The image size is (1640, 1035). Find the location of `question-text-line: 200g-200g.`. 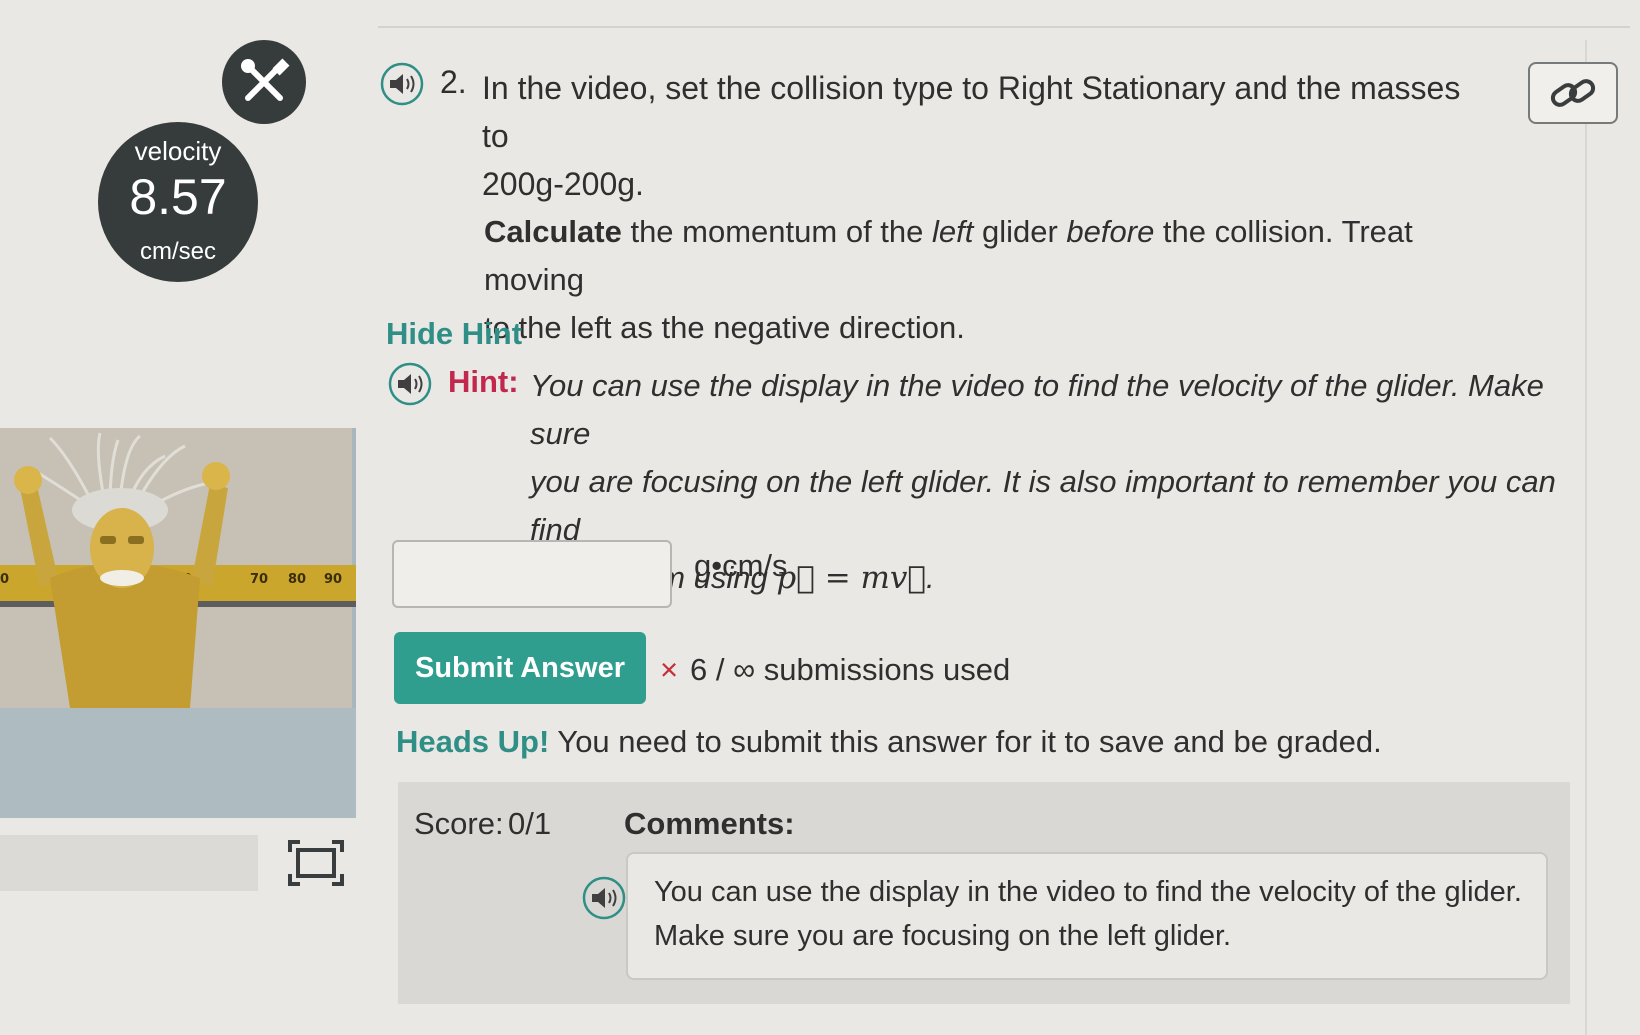

question-text-line: 200g-200g. is located at coordinates (563, 184).